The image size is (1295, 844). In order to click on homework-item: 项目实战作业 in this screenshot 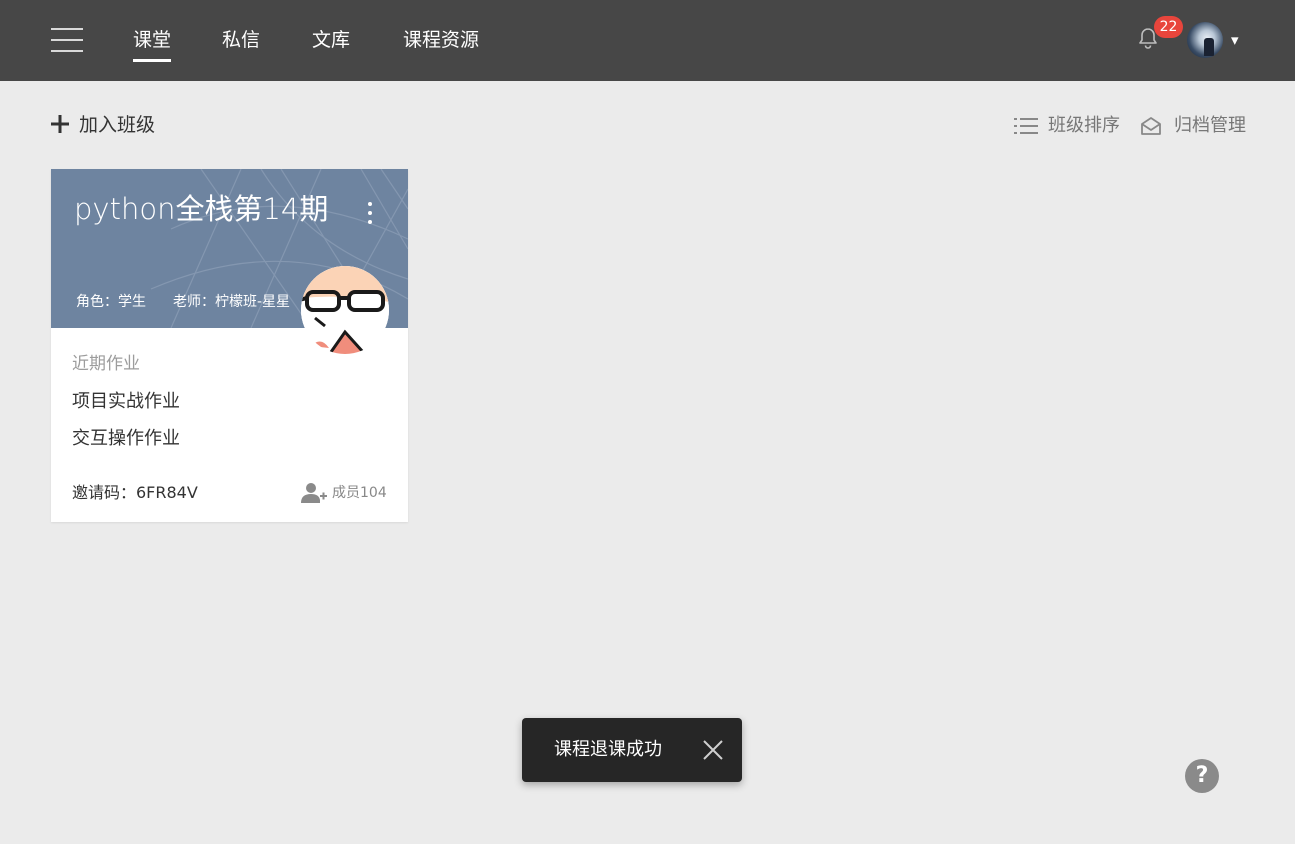, I will do `click(126, 402)`.